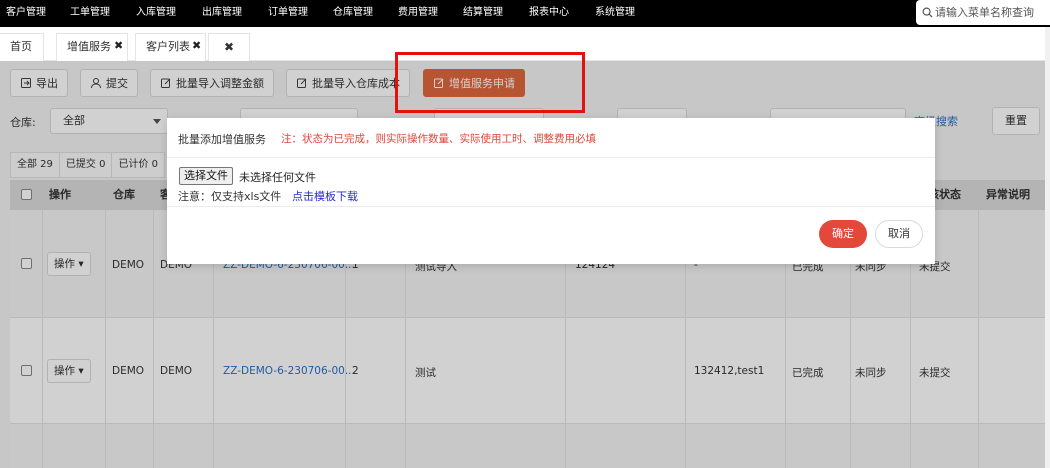  Describe the element at coordinates (229, 47) in the screenshot. I see `close-all-tabs-icon: ✖` at that location.